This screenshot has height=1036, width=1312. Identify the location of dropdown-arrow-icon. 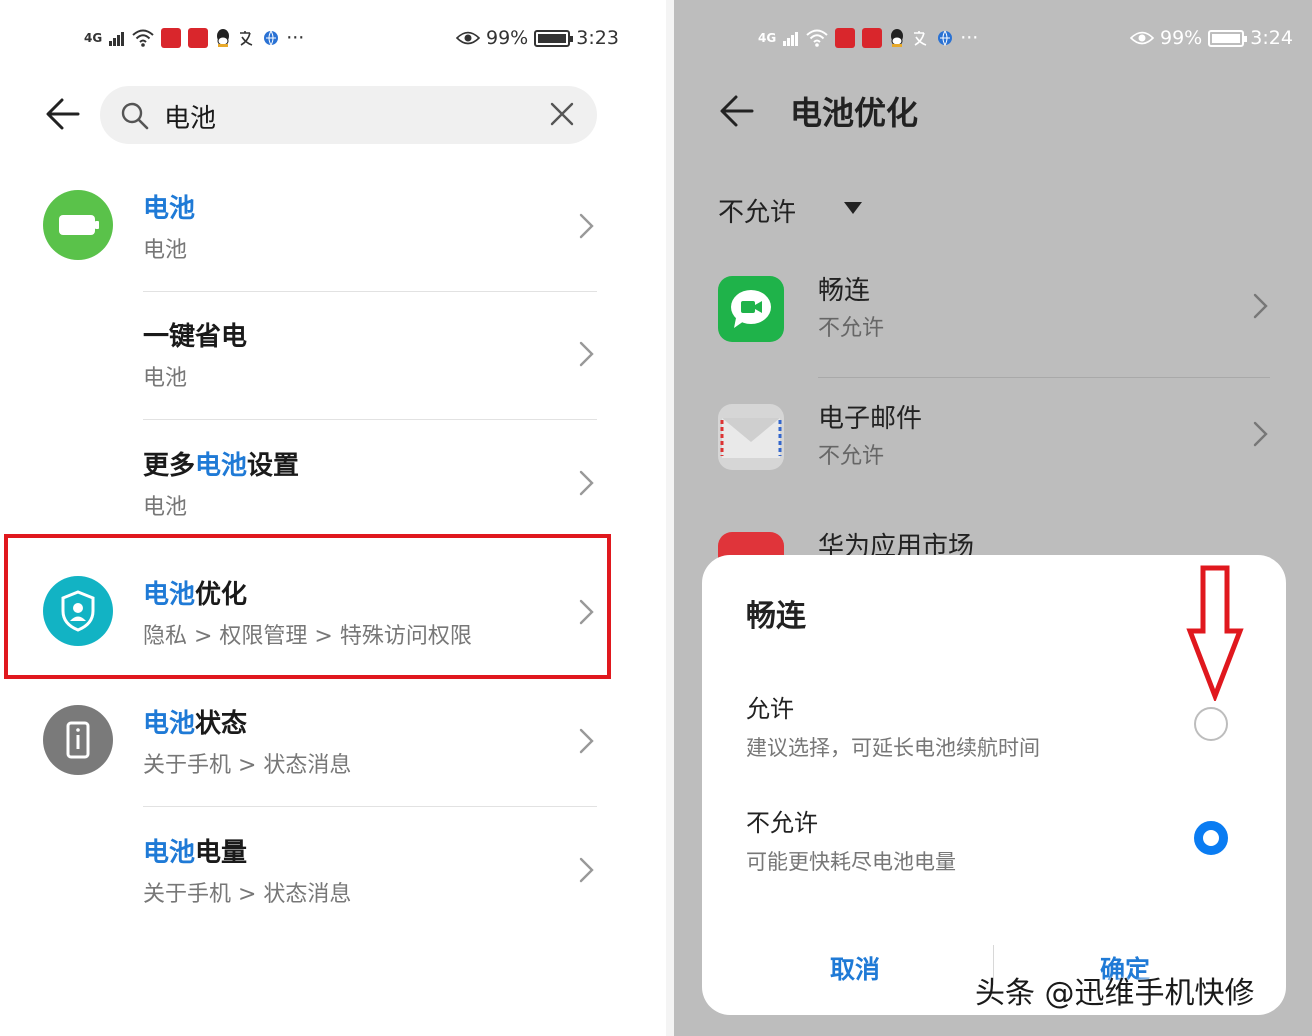
(853, 208).